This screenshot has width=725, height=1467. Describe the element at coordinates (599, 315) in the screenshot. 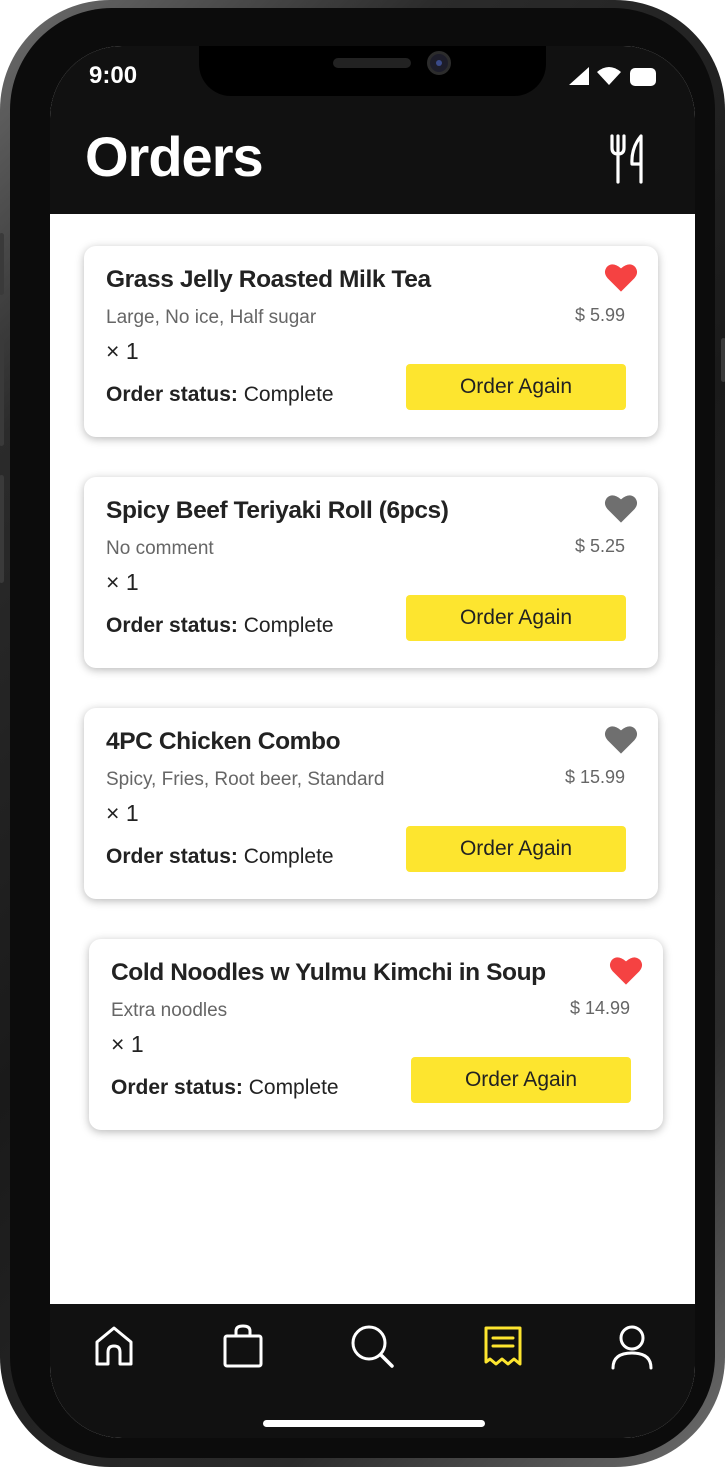

I see `order-item-price: $ 5.99` at that location.